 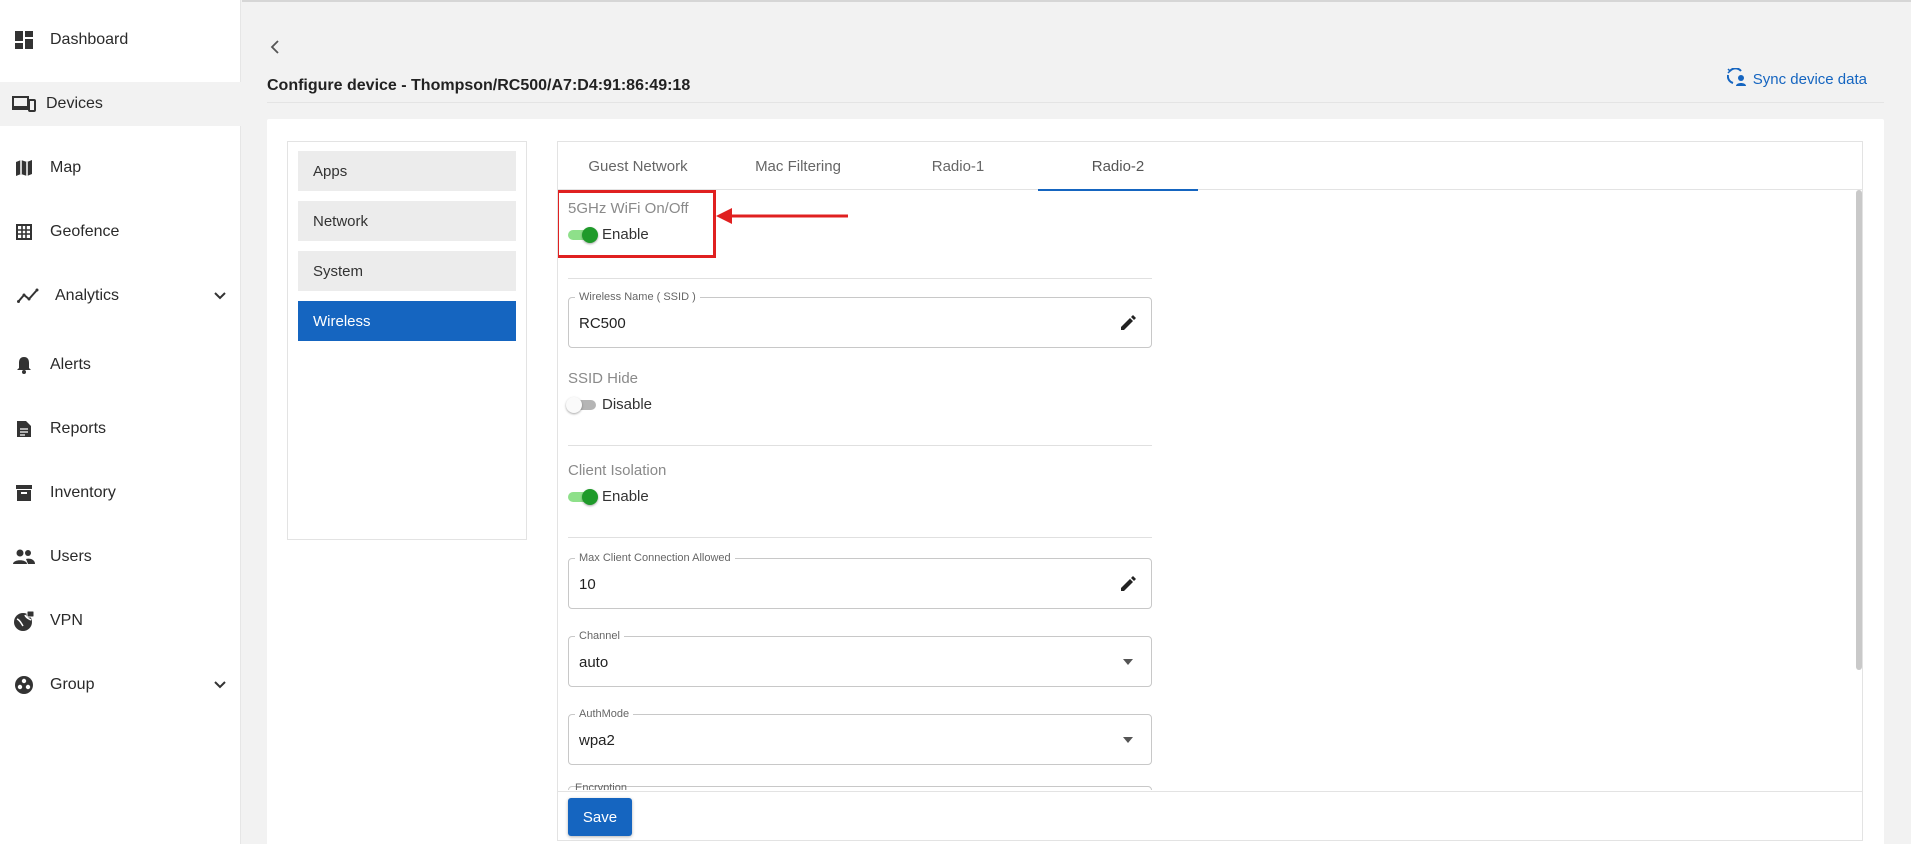 What do you see at coordinates (24, 168) in the screenshot?
I see `map-icon` at bounding box center [24, 168].